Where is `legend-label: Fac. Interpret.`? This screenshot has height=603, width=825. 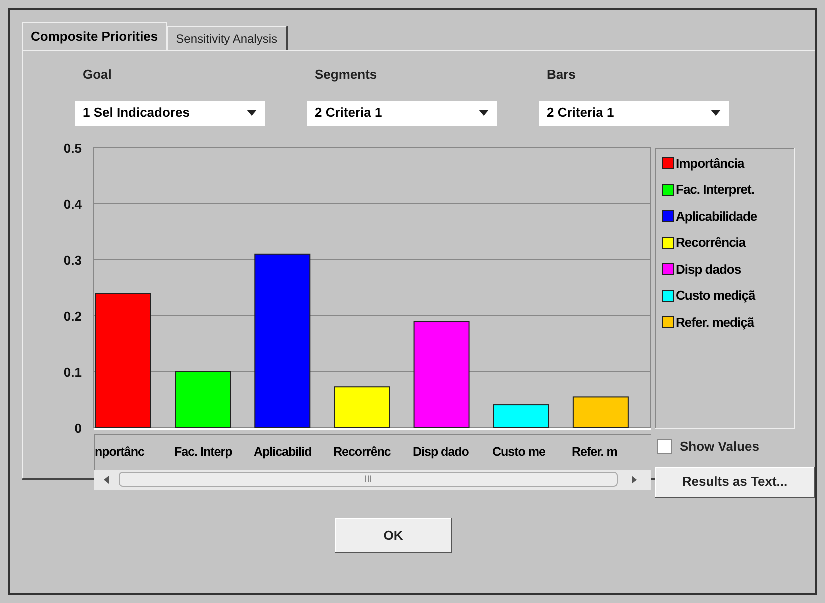
legend-label: Fac. Interpret. is located at coordinates (715, 190).